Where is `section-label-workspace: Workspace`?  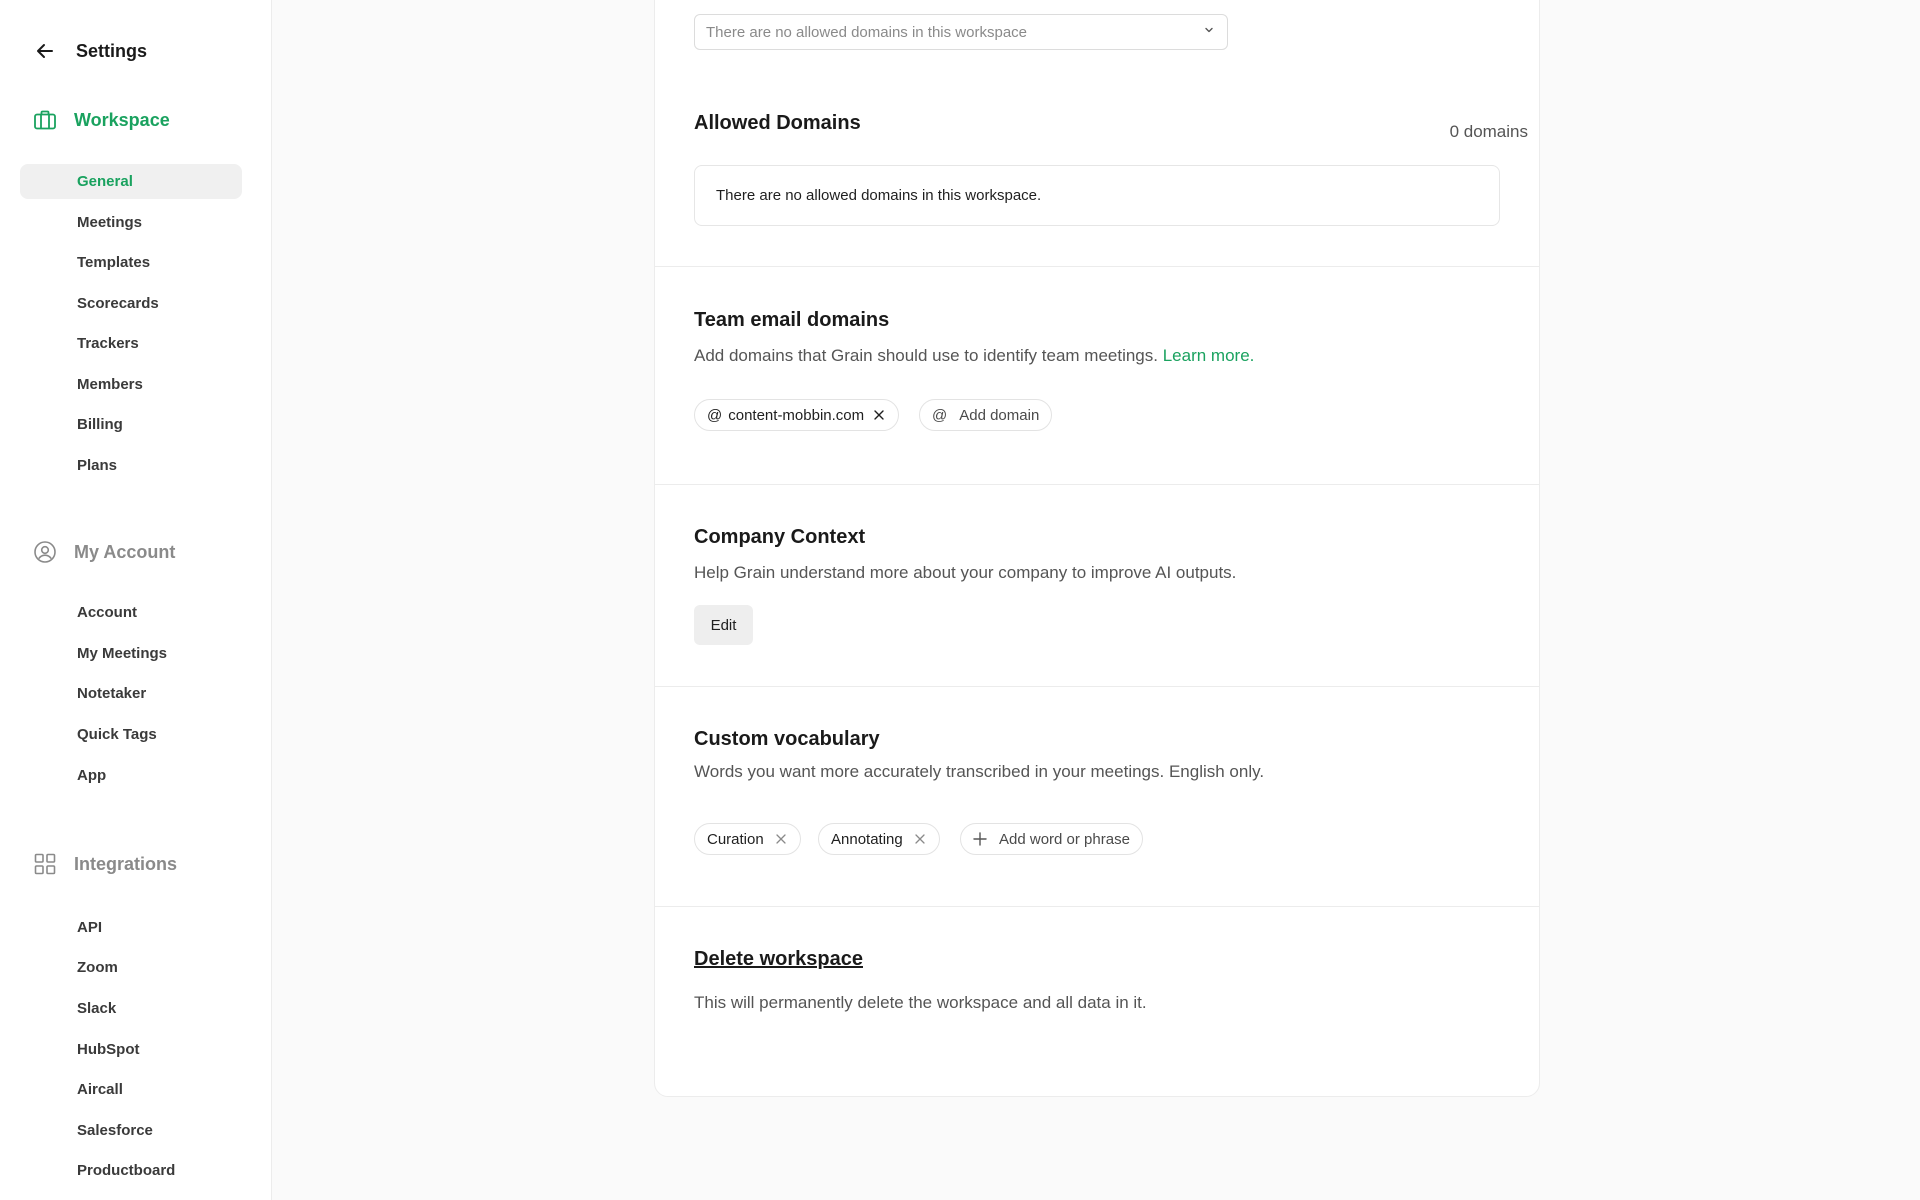
section-label-workspace: Workspace is located at coordinates (122, 119).